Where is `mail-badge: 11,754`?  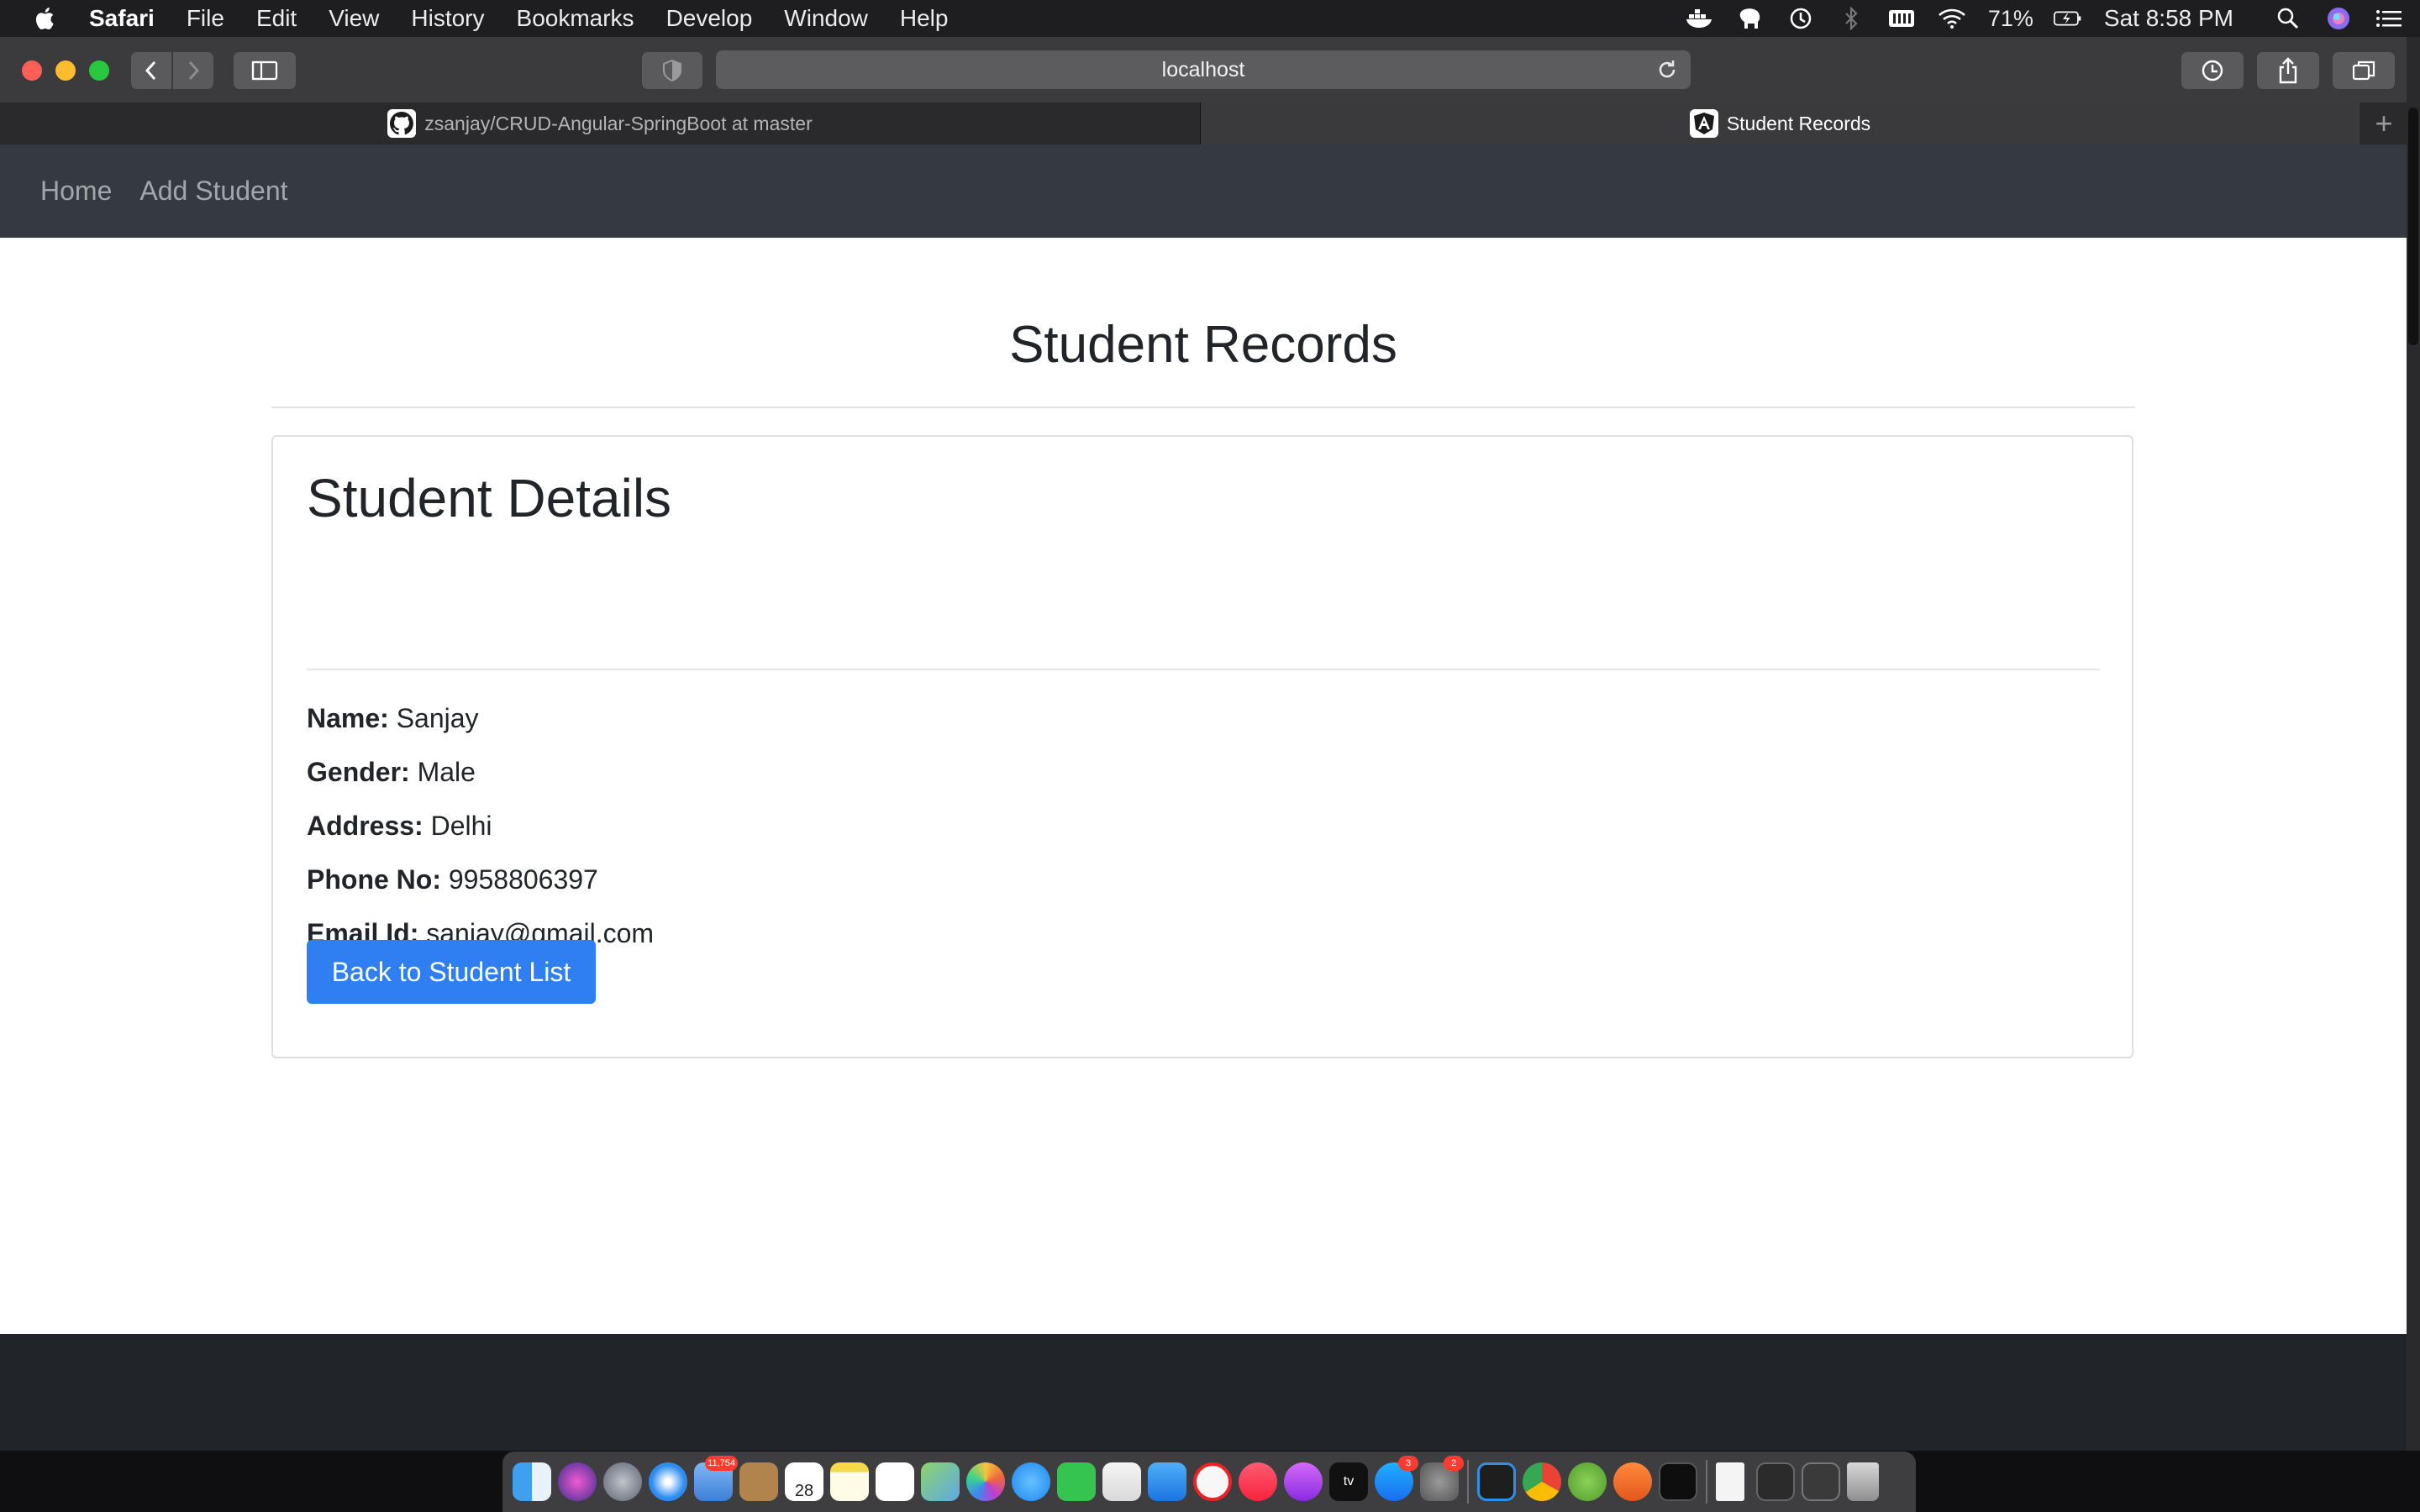
mail-badge: 11,754 is located at coordinates (721, 1463).